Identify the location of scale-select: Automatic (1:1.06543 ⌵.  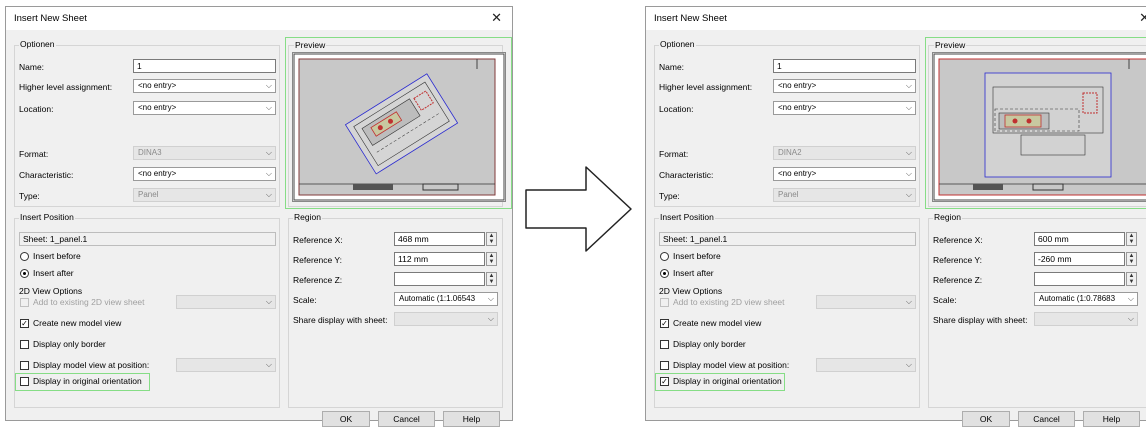
(446, 299).